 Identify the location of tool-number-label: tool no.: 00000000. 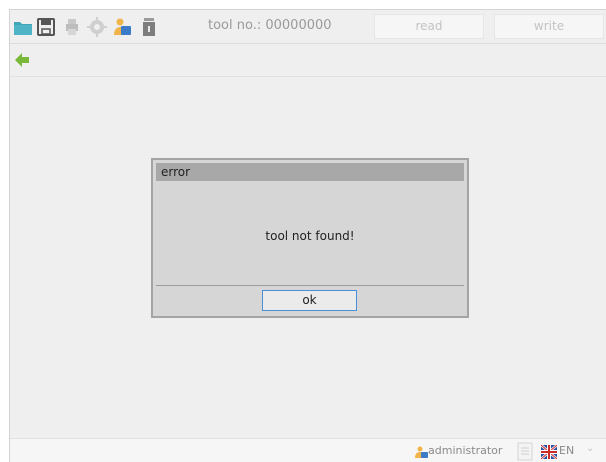
(270, 25).